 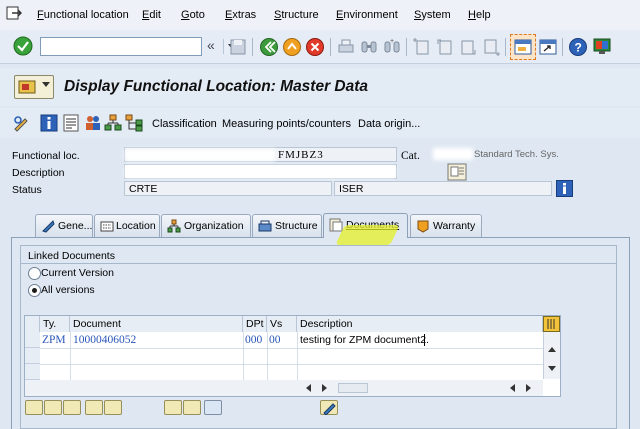 I want to click on standard-toolbar: « + ?, so click(x=320, y=47).